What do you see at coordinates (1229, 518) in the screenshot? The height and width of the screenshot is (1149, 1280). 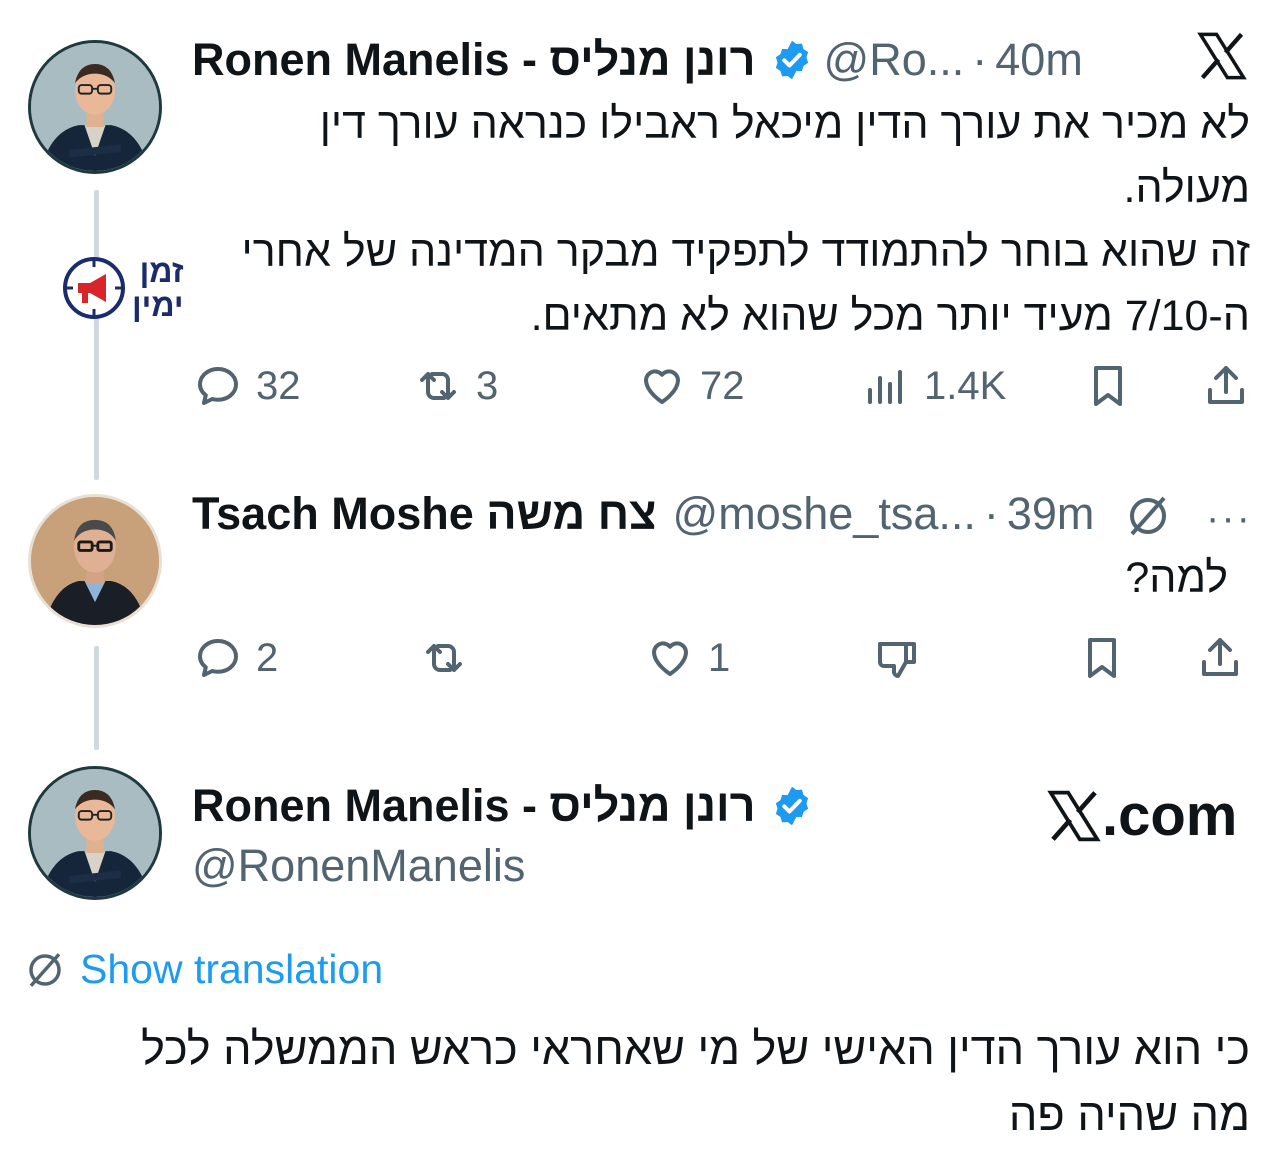 I see `more-options-icon: ···` at bounding box center [1229, 518].